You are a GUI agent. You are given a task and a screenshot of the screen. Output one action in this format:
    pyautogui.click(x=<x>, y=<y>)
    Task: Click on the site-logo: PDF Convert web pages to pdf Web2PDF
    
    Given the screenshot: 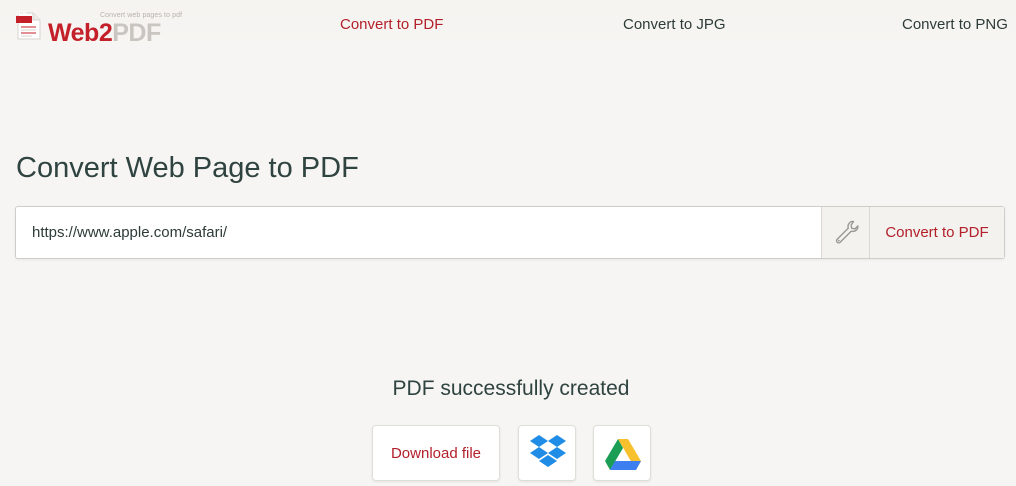 What is the action you would take?
    pyautogui.click(x=97, y=24)
    